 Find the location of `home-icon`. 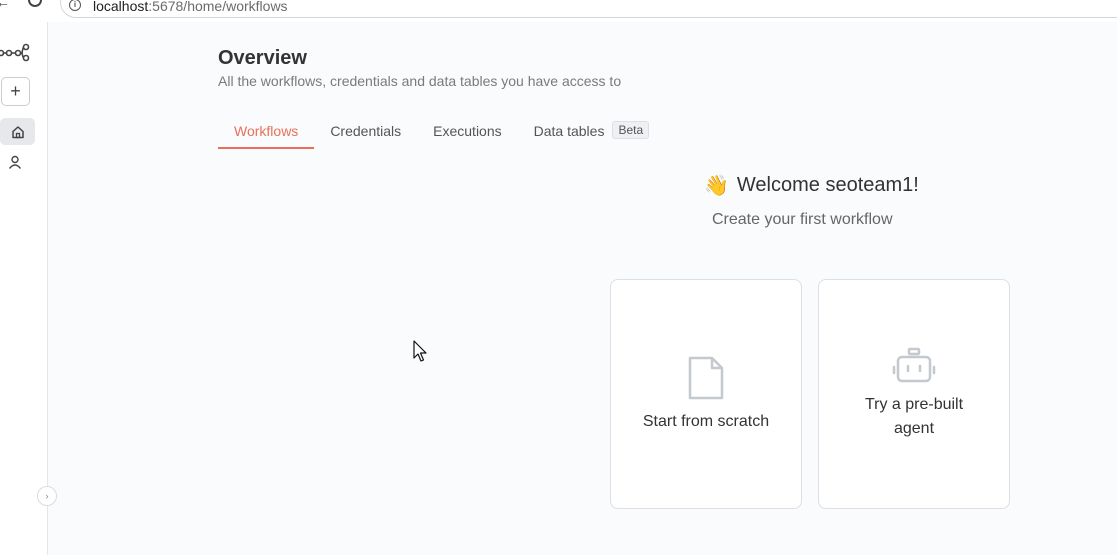

home-icon is located at coordinates (17, 131).